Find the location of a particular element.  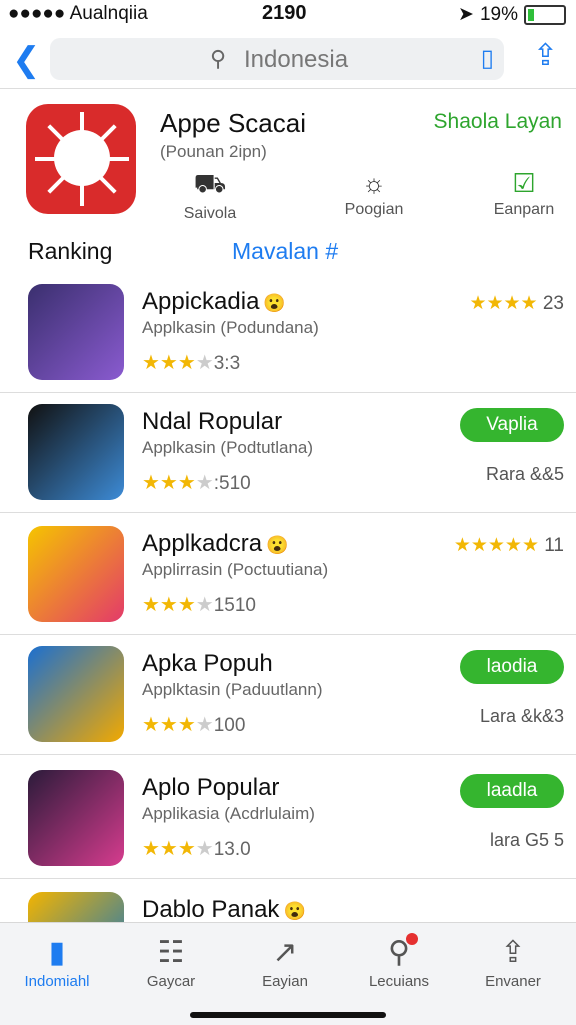

app-meta: Lara &k&3 is located at coordinates (521, 716).